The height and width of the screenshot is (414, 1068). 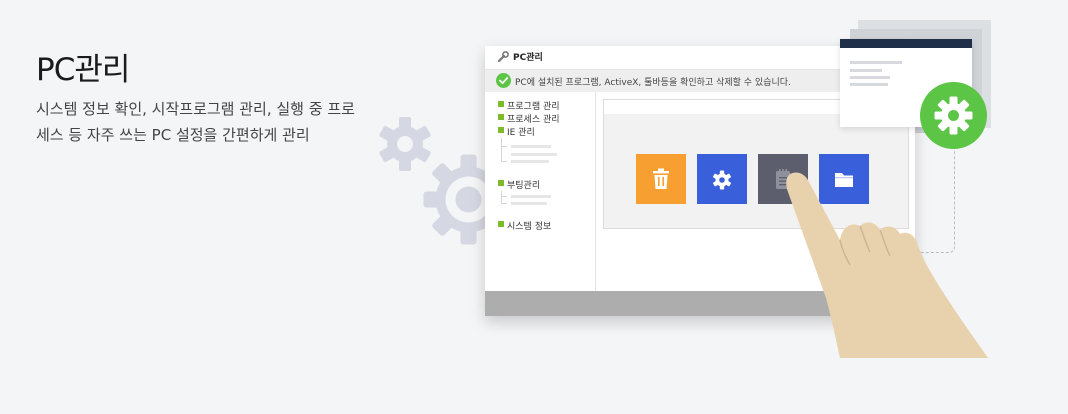 I want to click on window-title: PC관리, so click(x=528, y=58).